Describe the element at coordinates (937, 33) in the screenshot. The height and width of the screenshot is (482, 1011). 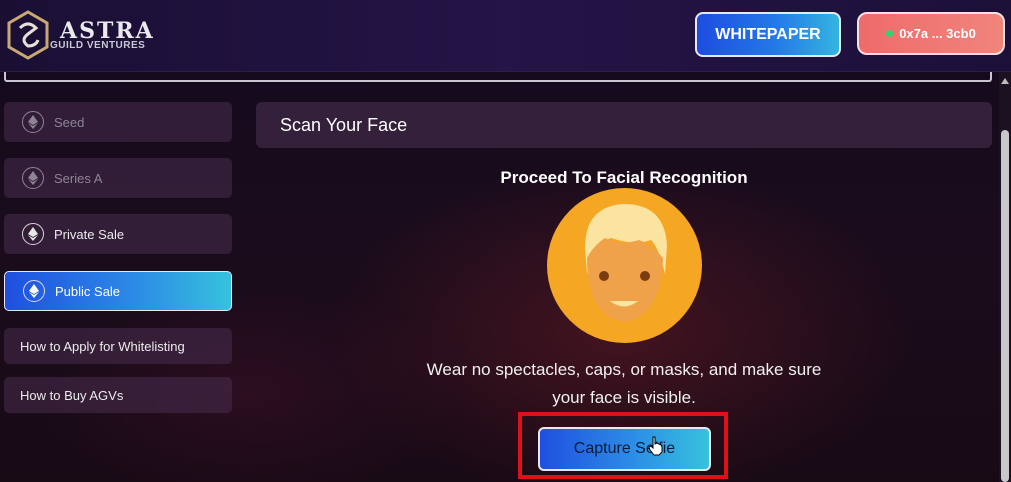
I see `wallet-address-label: 0x7a ... 3cb0` at that location.